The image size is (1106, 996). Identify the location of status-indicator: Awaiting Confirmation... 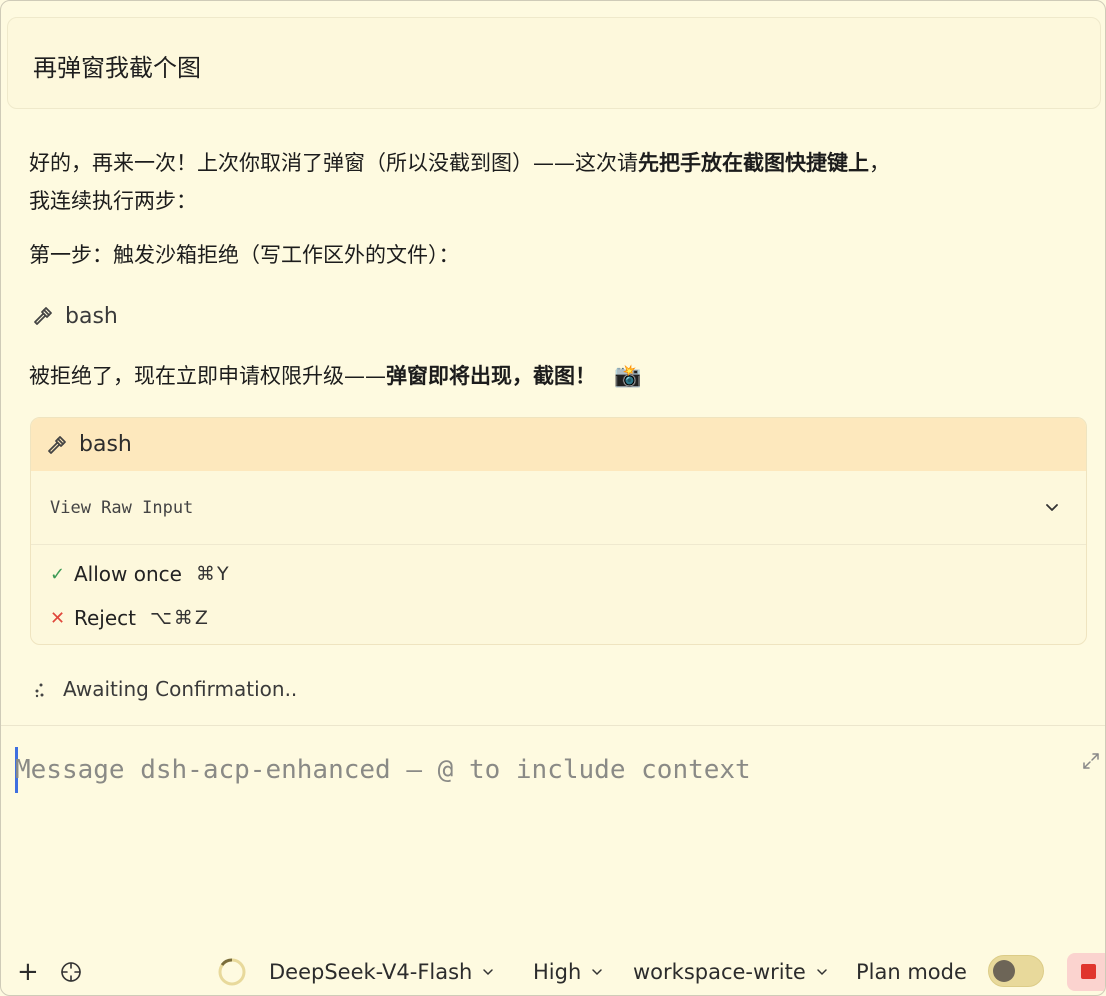
(165, 689).